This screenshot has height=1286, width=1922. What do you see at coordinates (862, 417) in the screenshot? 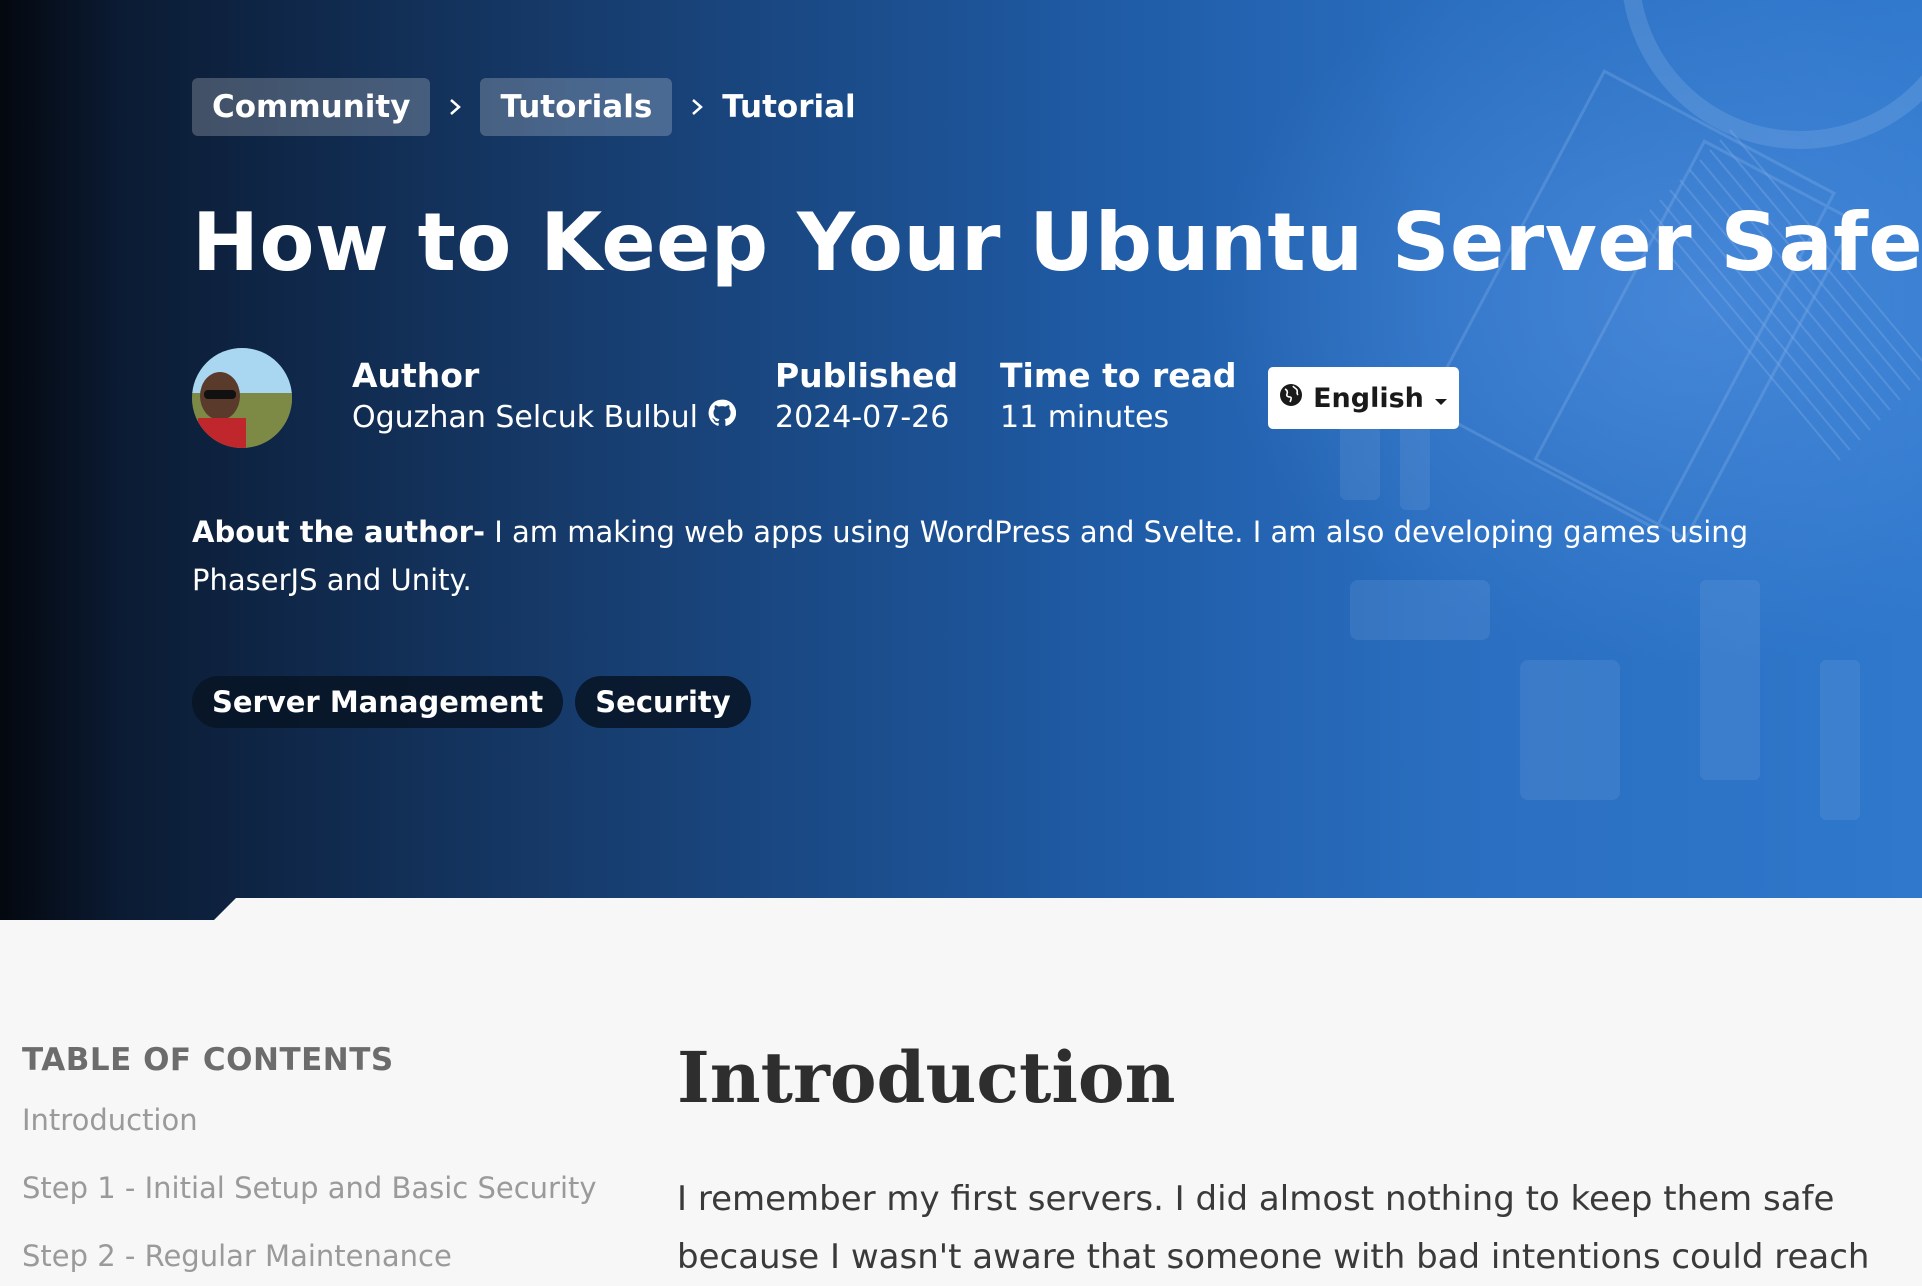
I see `published-date: 2024-07-26` at bounding box center [862, 417].